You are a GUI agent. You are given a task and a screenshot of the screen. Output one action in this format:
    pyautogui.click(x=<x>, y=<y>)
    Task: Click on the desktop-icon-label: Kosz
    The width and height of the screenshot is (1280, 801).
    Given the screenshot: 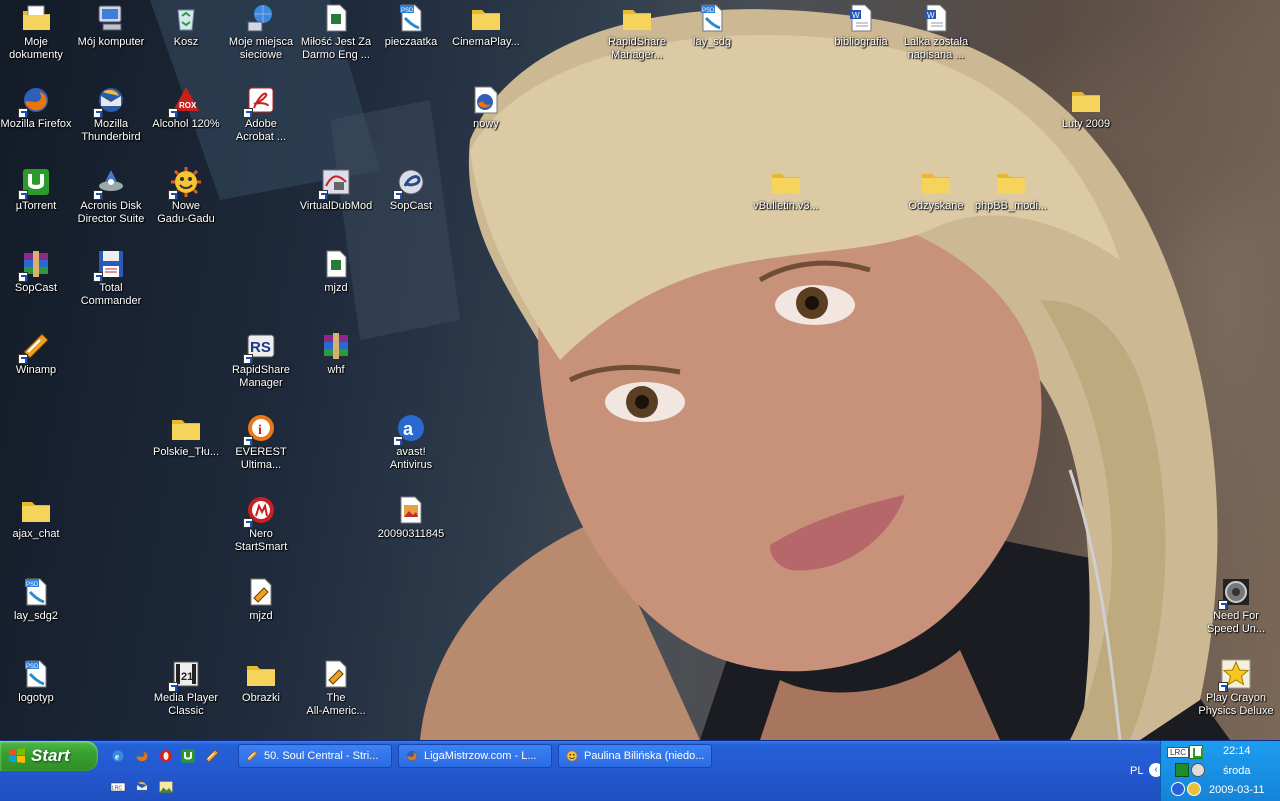 What is the action you would take?
    pyautogui.click(x=186, y=42)
    